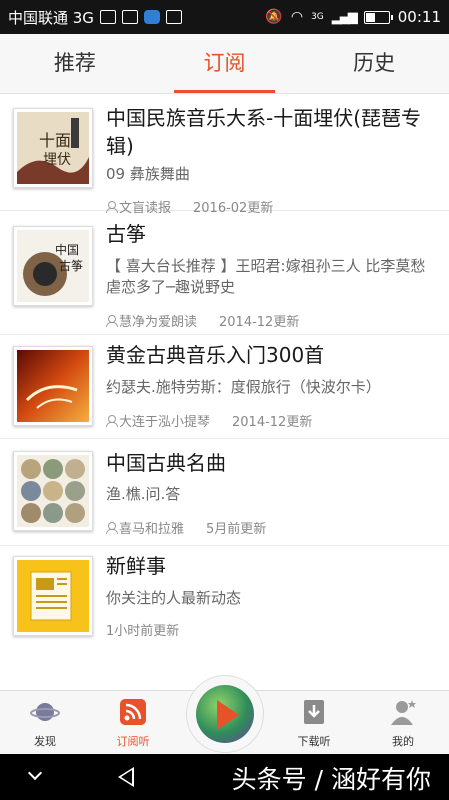  I want to click on nav-discover: 发现, so click(45, 723).